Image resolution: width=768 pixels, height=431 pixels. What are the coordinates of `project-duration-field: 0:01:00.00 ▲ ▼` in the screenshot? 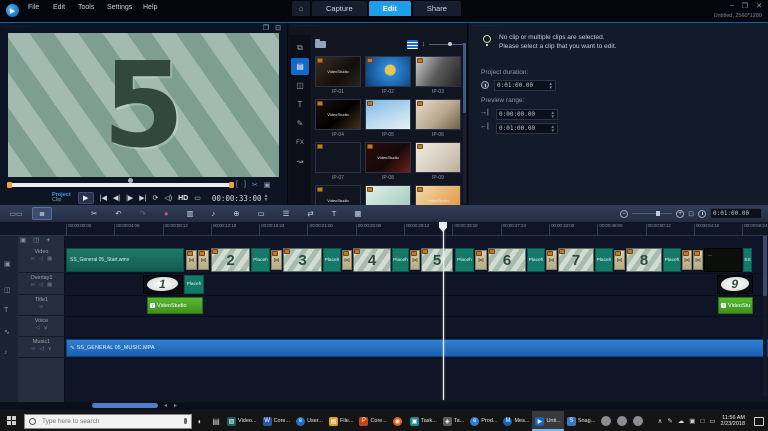 It's located at (525, 85).